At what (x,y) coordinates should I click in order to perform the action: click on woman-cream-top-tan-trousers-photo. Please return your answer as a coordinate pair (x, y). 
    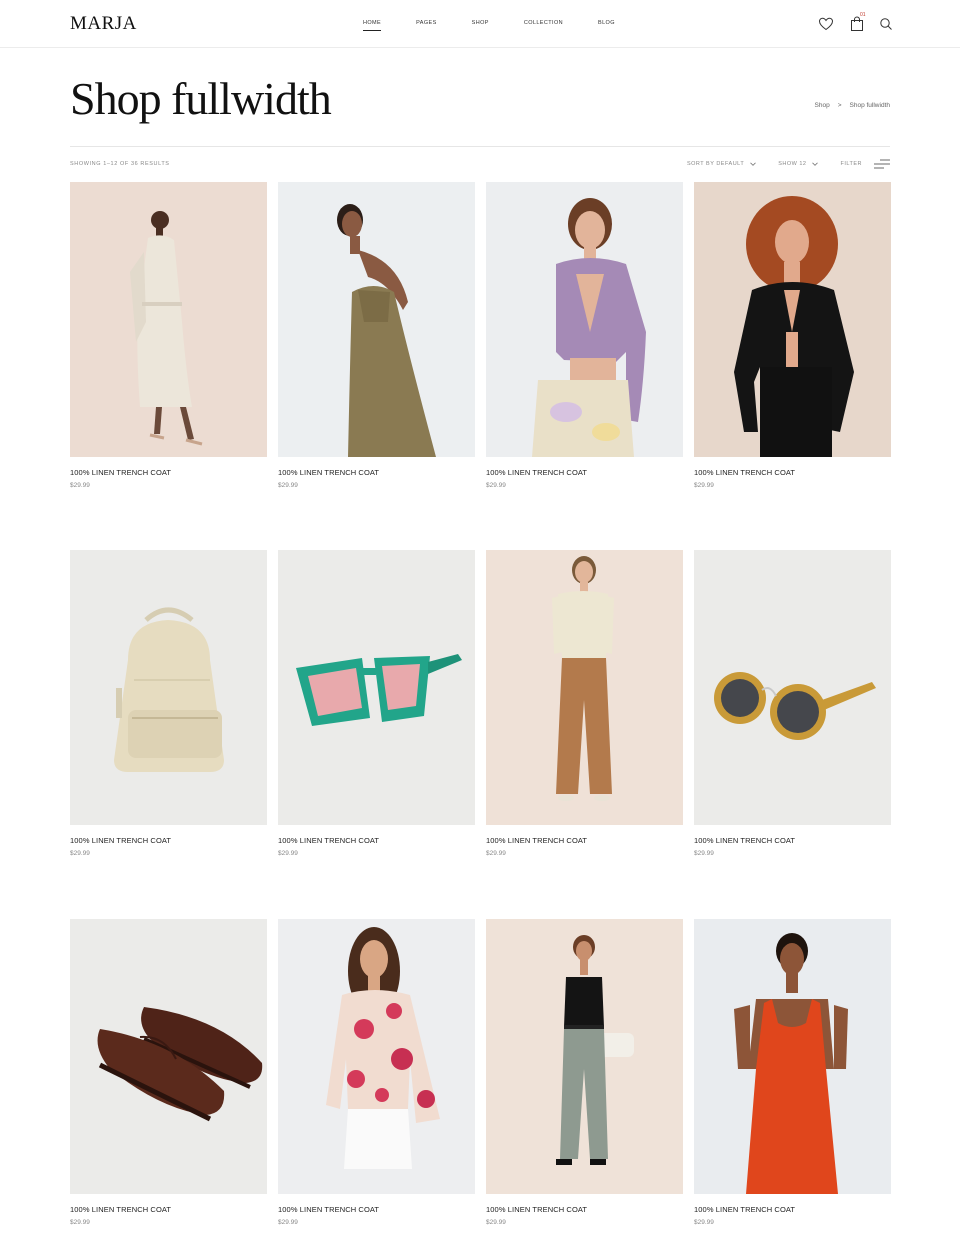
    Looking at the image, I should click on (584, 687).